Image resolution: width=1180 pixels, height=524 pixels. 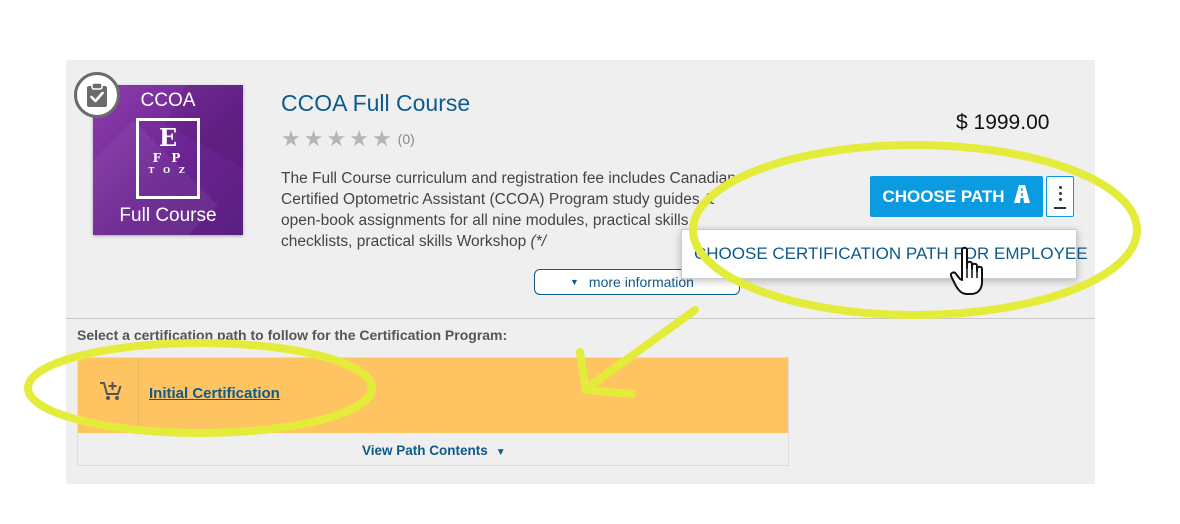 I want to click on course-title: CCOA Full Course, so click(x=375, y=103).